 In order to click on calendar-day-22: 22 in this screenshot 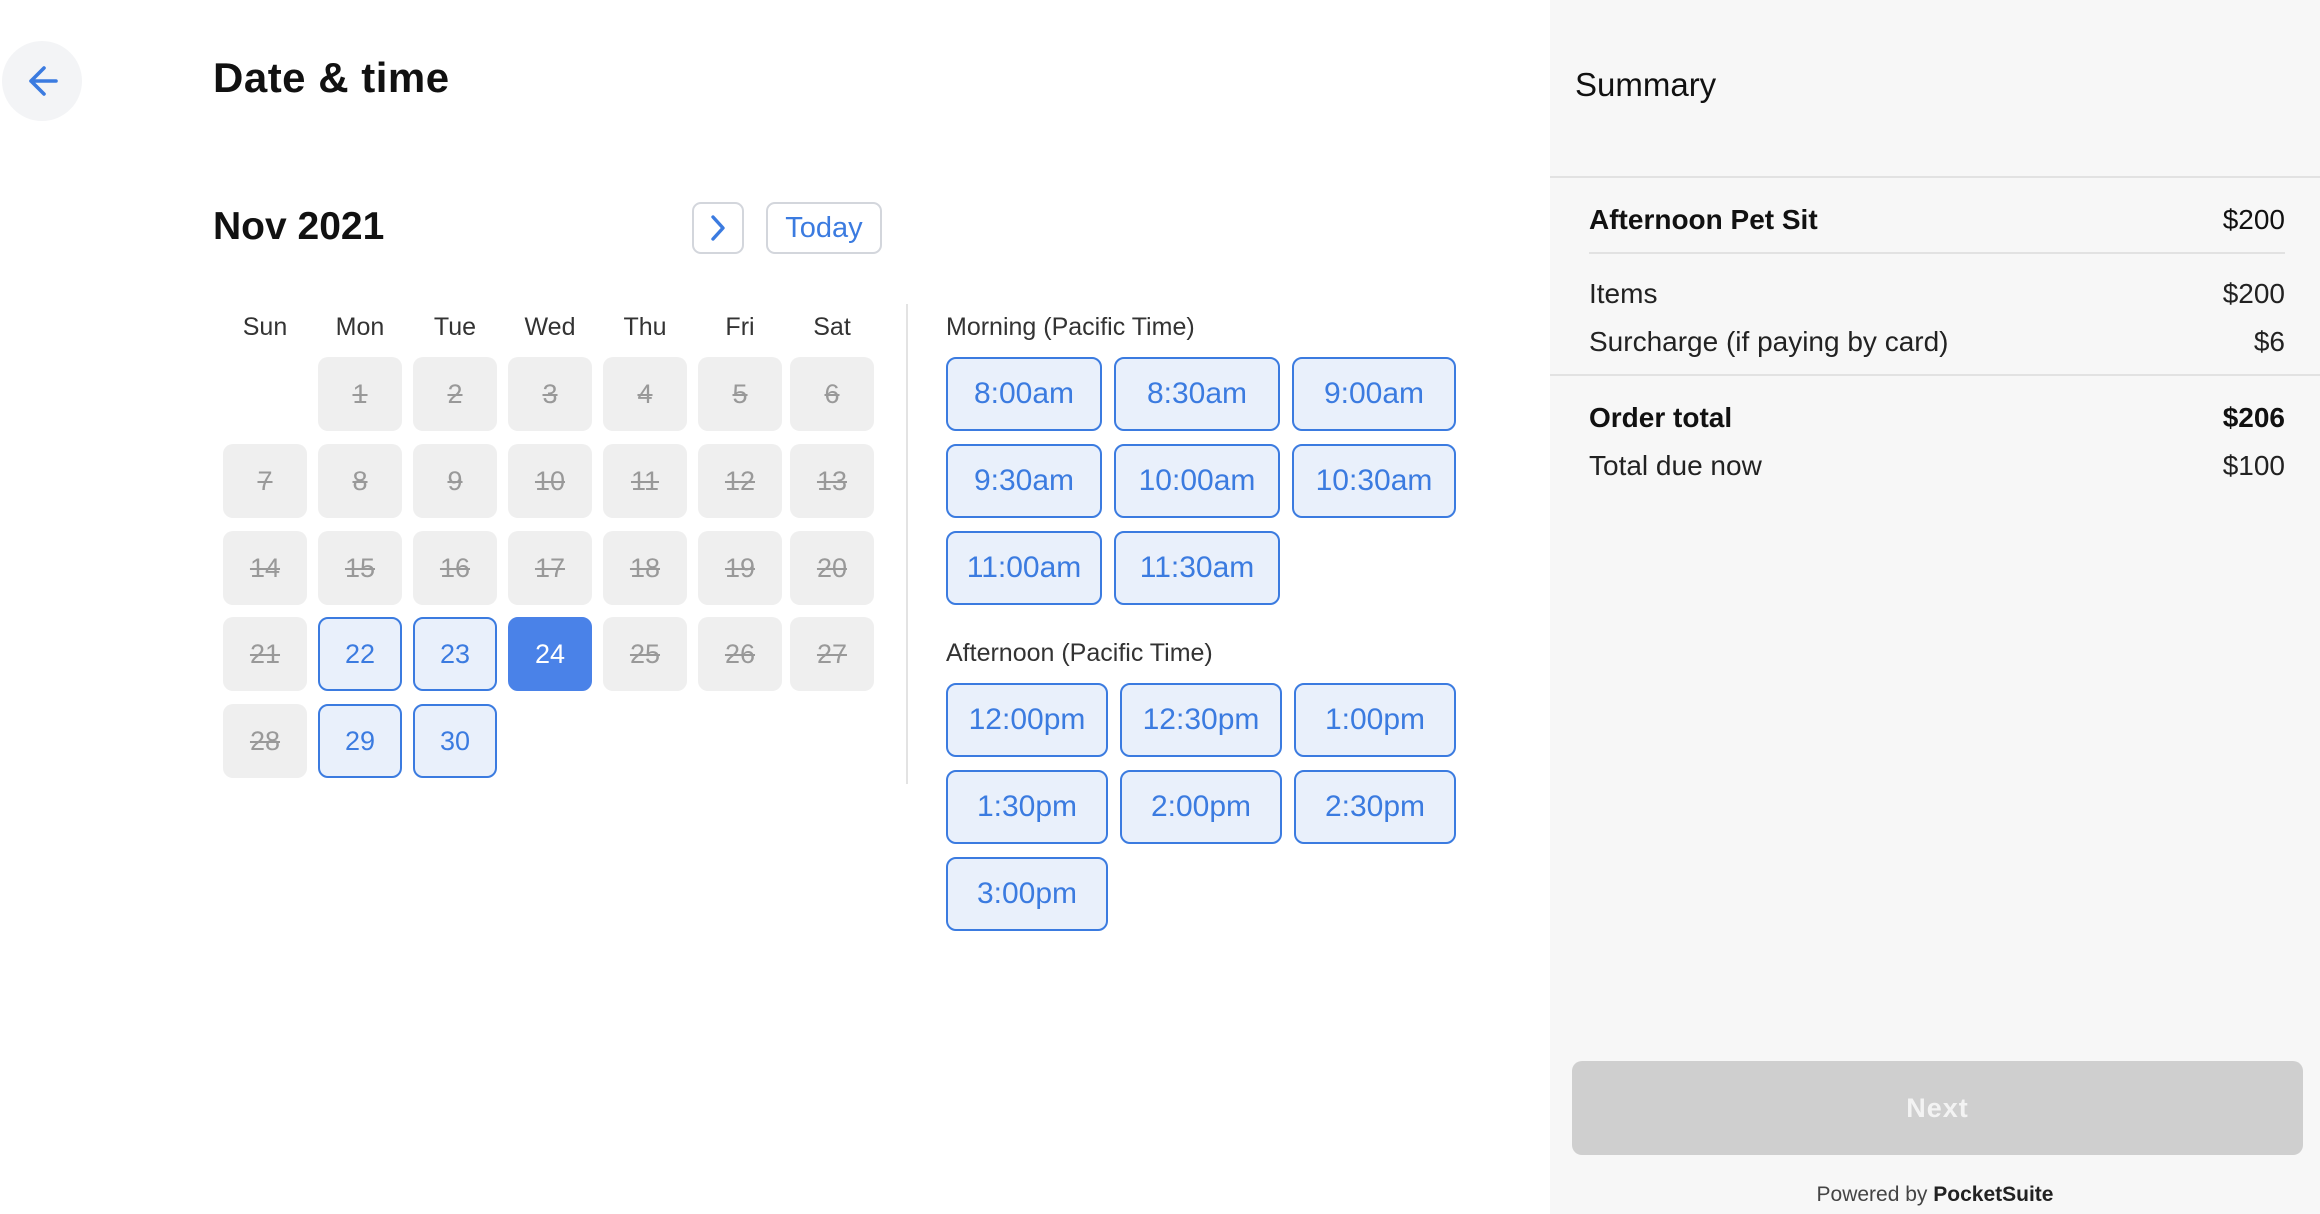, I will do `click(360, 654)`.